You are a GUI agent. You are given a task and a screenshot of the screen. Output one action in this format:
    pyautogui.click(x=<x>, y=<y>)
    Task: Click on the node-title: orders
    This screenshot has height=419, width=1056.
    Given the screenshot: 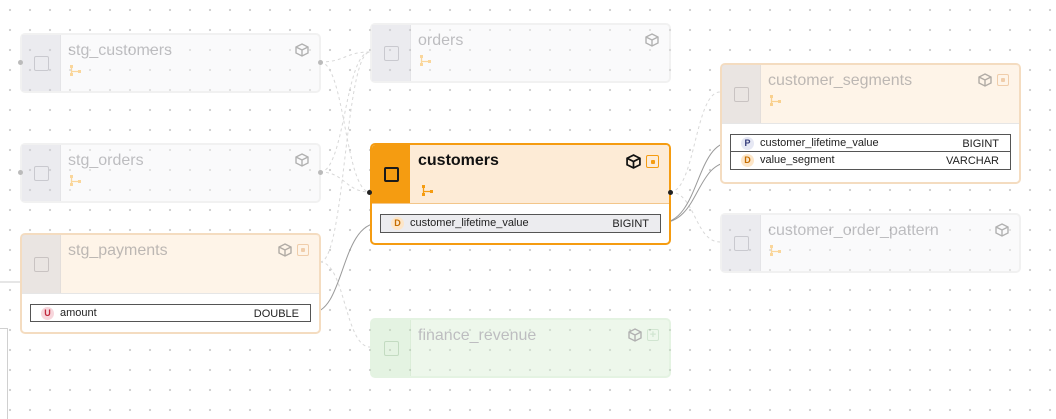 What is the action you would take?
    pyautogui.click(x=441, y=40)
    